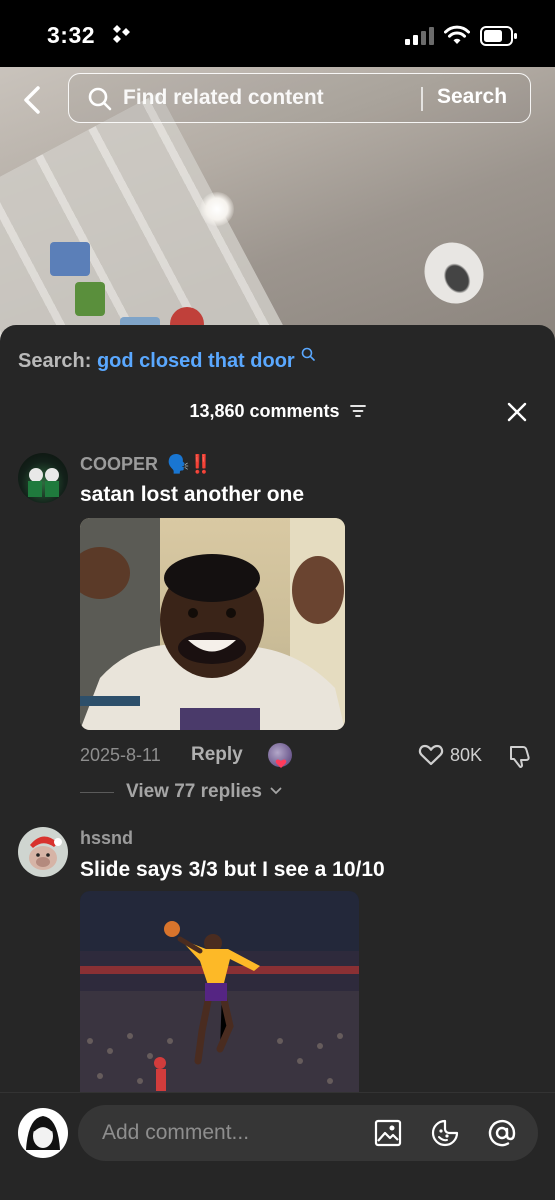 The image size is (555, 1200). What do you see at coordinates (223, 98) in the screenshot?
I see `search-input: Find related content` at bounding box center [223, 98].